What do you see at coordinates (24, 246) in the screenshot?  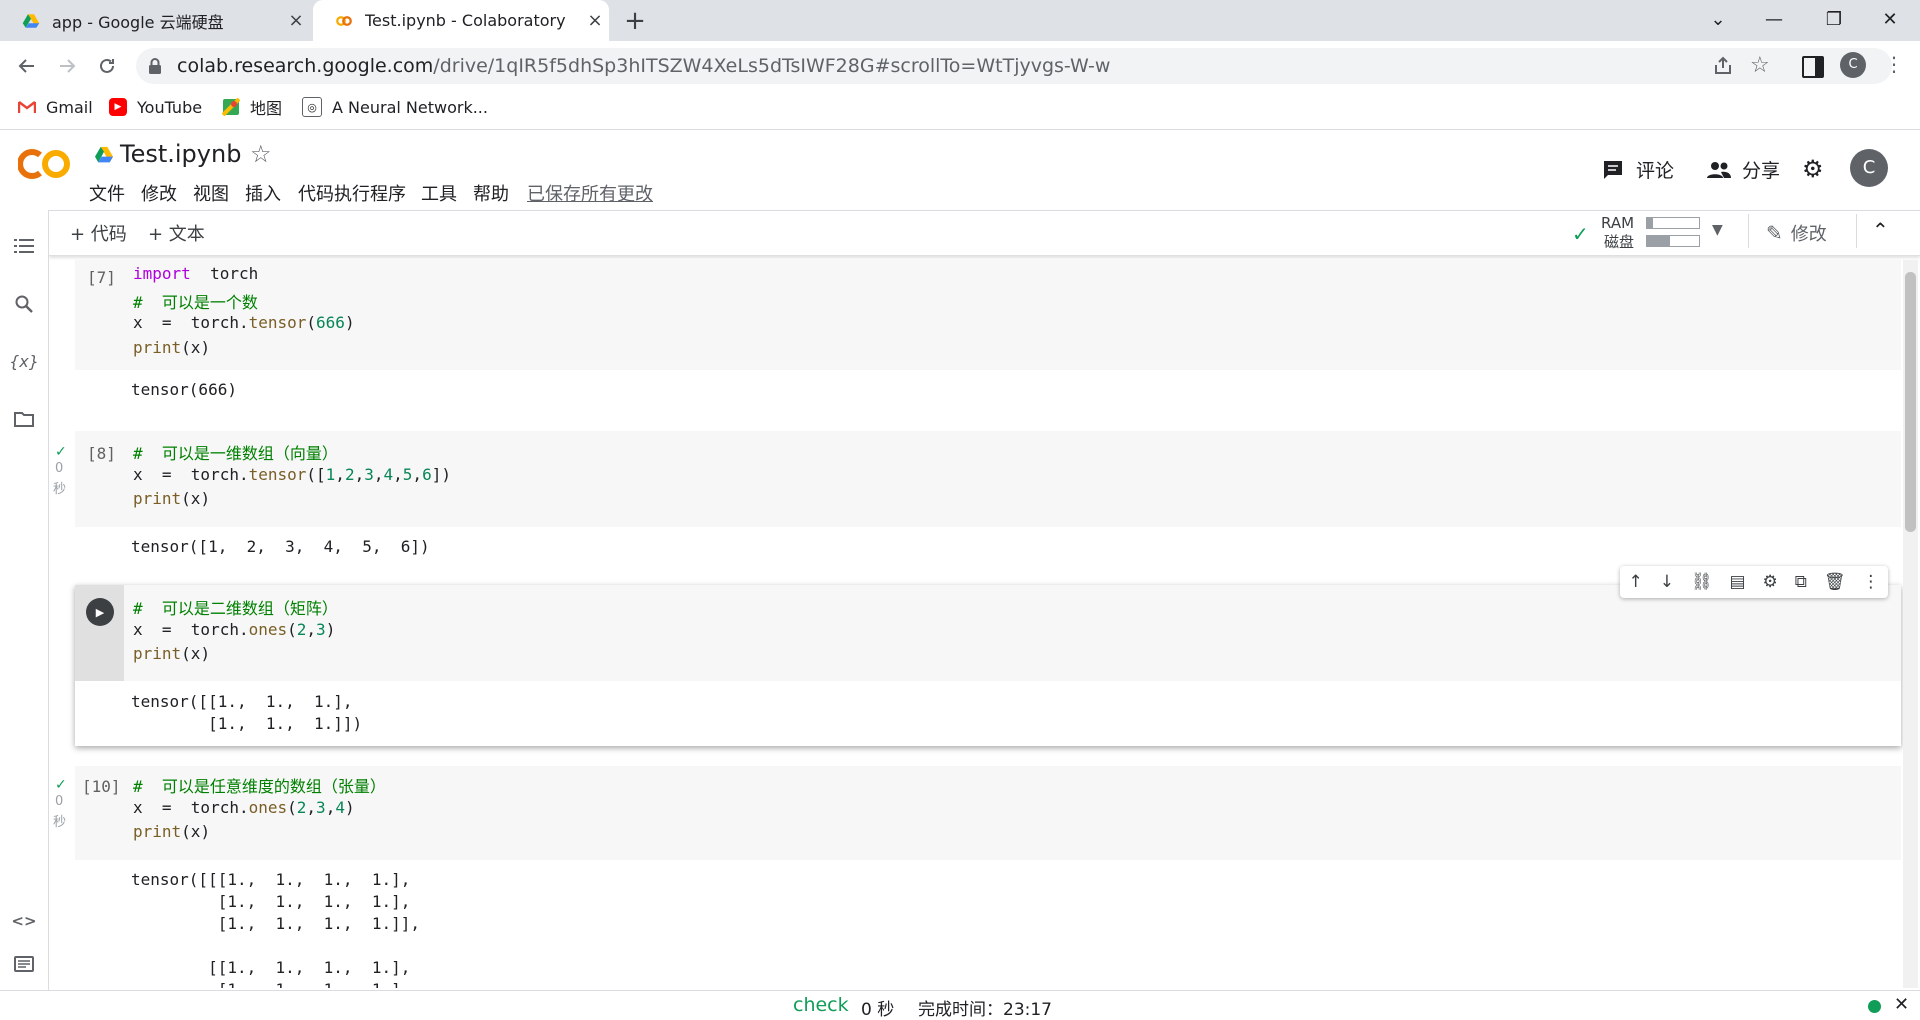 I see `table-of-contents-icon` at bounding box center [24, 246].